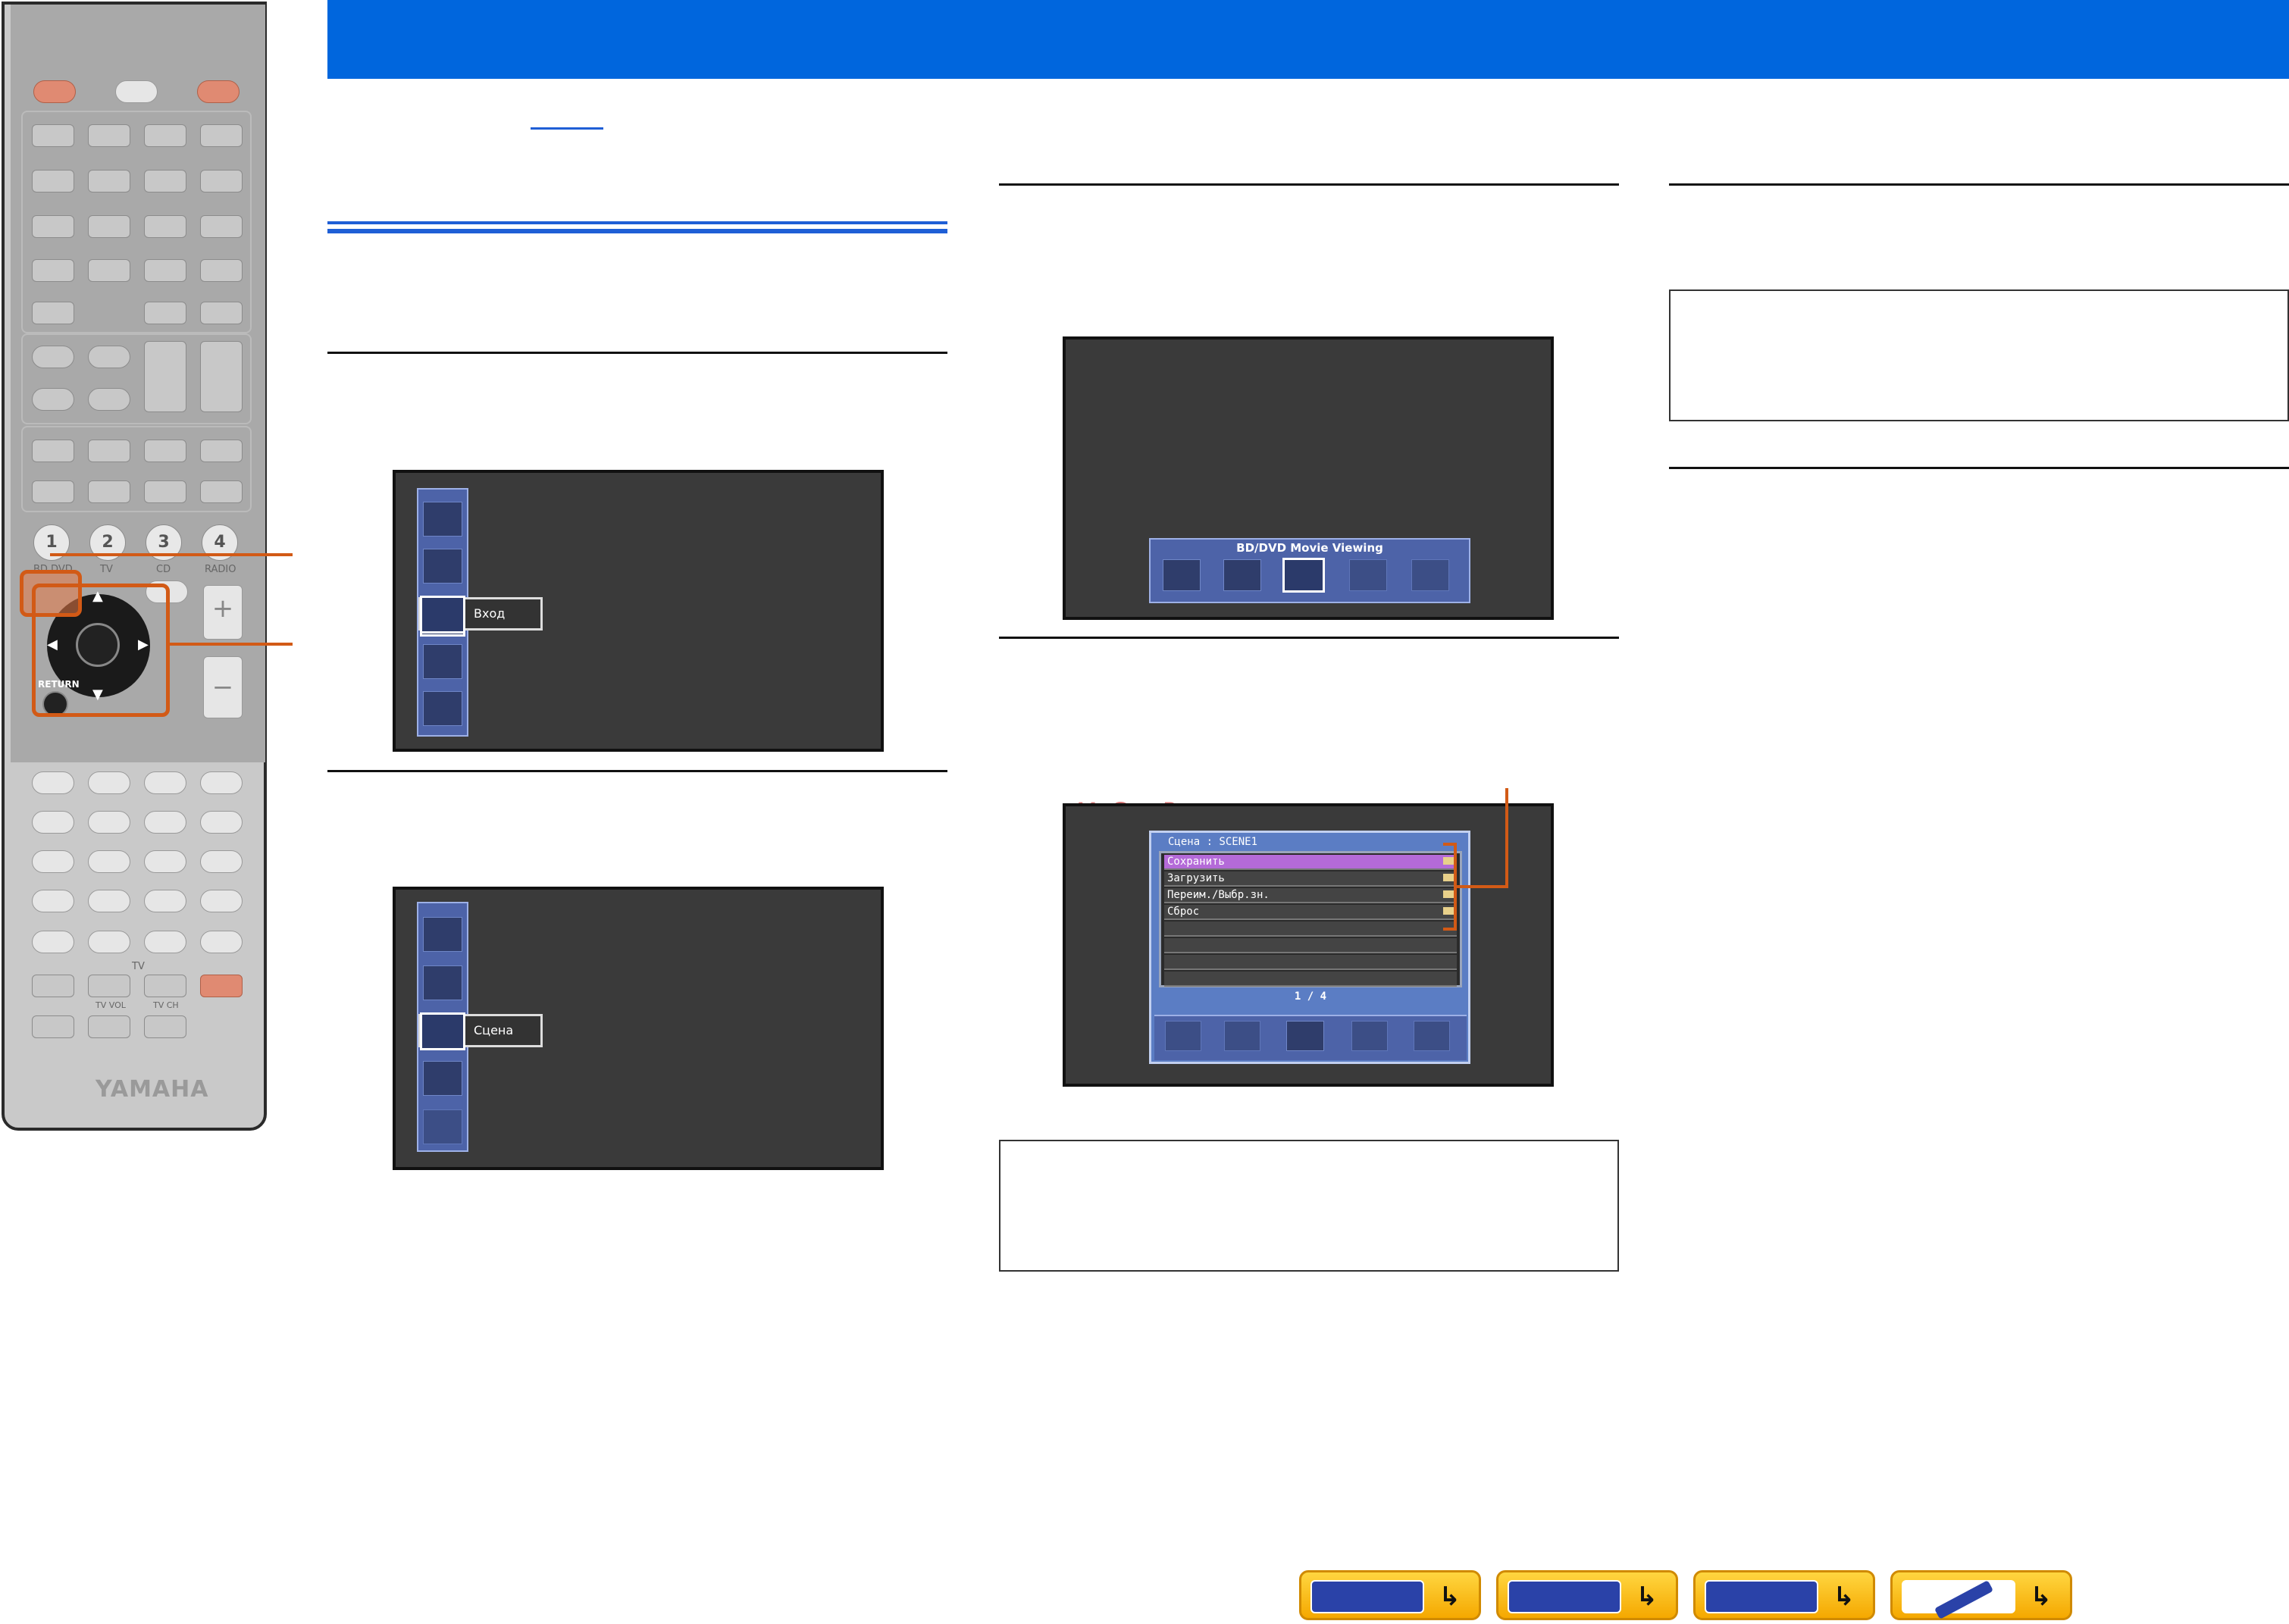  I want to click on fast-forward-button, so click(109, 822).